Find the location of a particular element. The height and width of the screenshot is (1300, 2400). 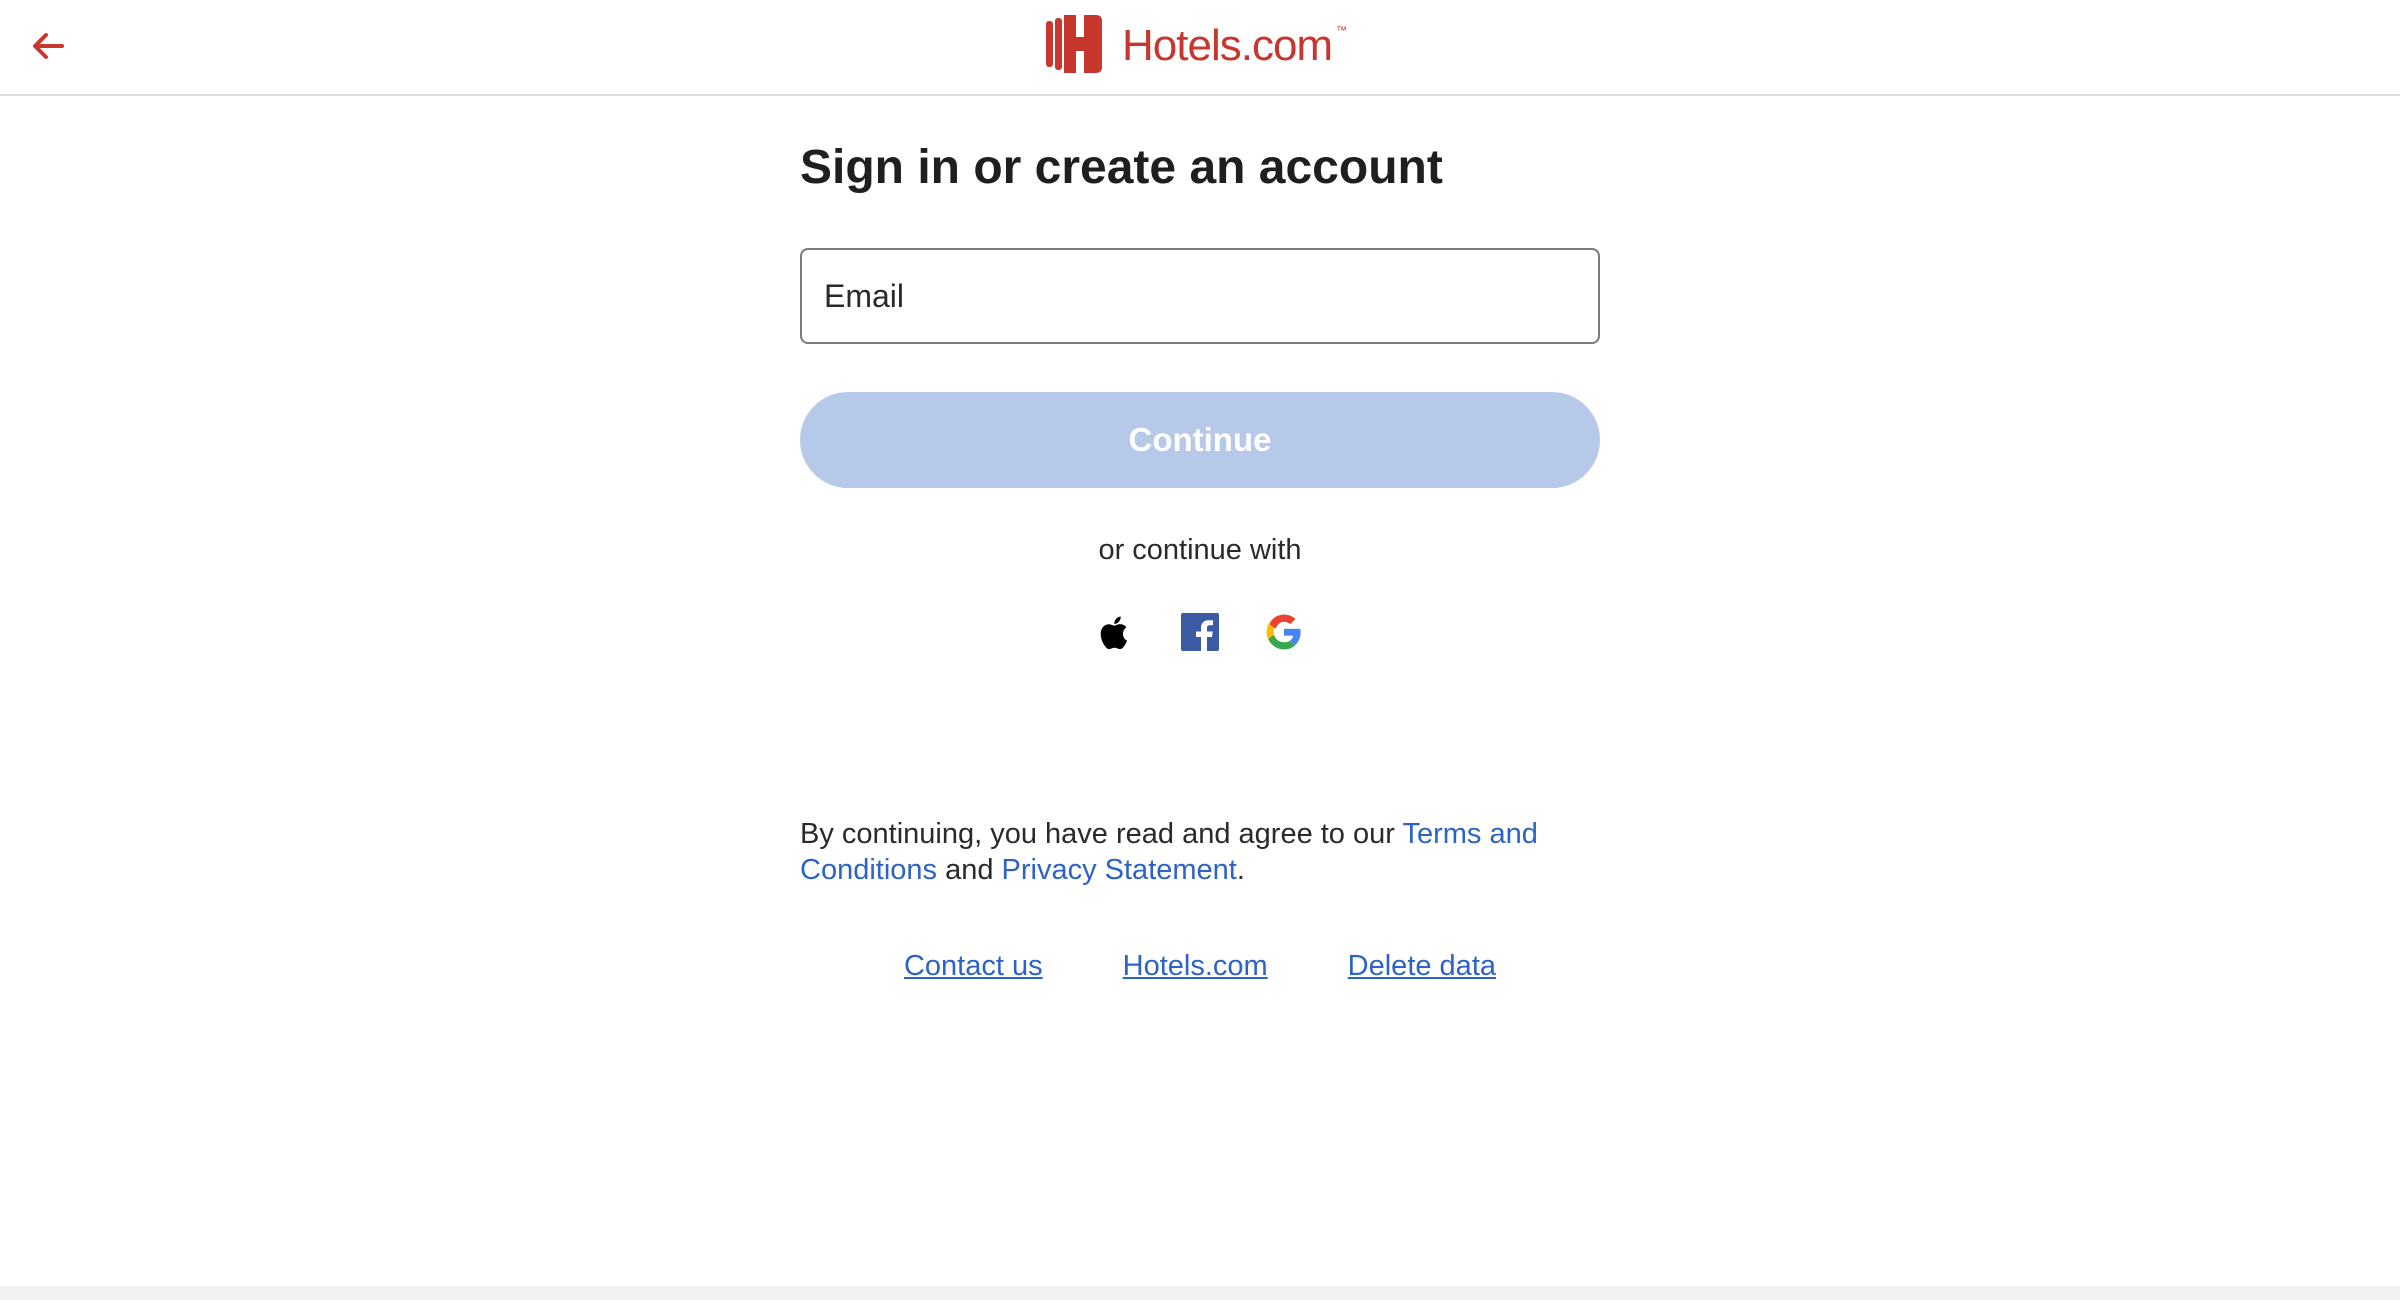

hotels-logo: Hotels.com ™ is located at coordinates (1196, 46).